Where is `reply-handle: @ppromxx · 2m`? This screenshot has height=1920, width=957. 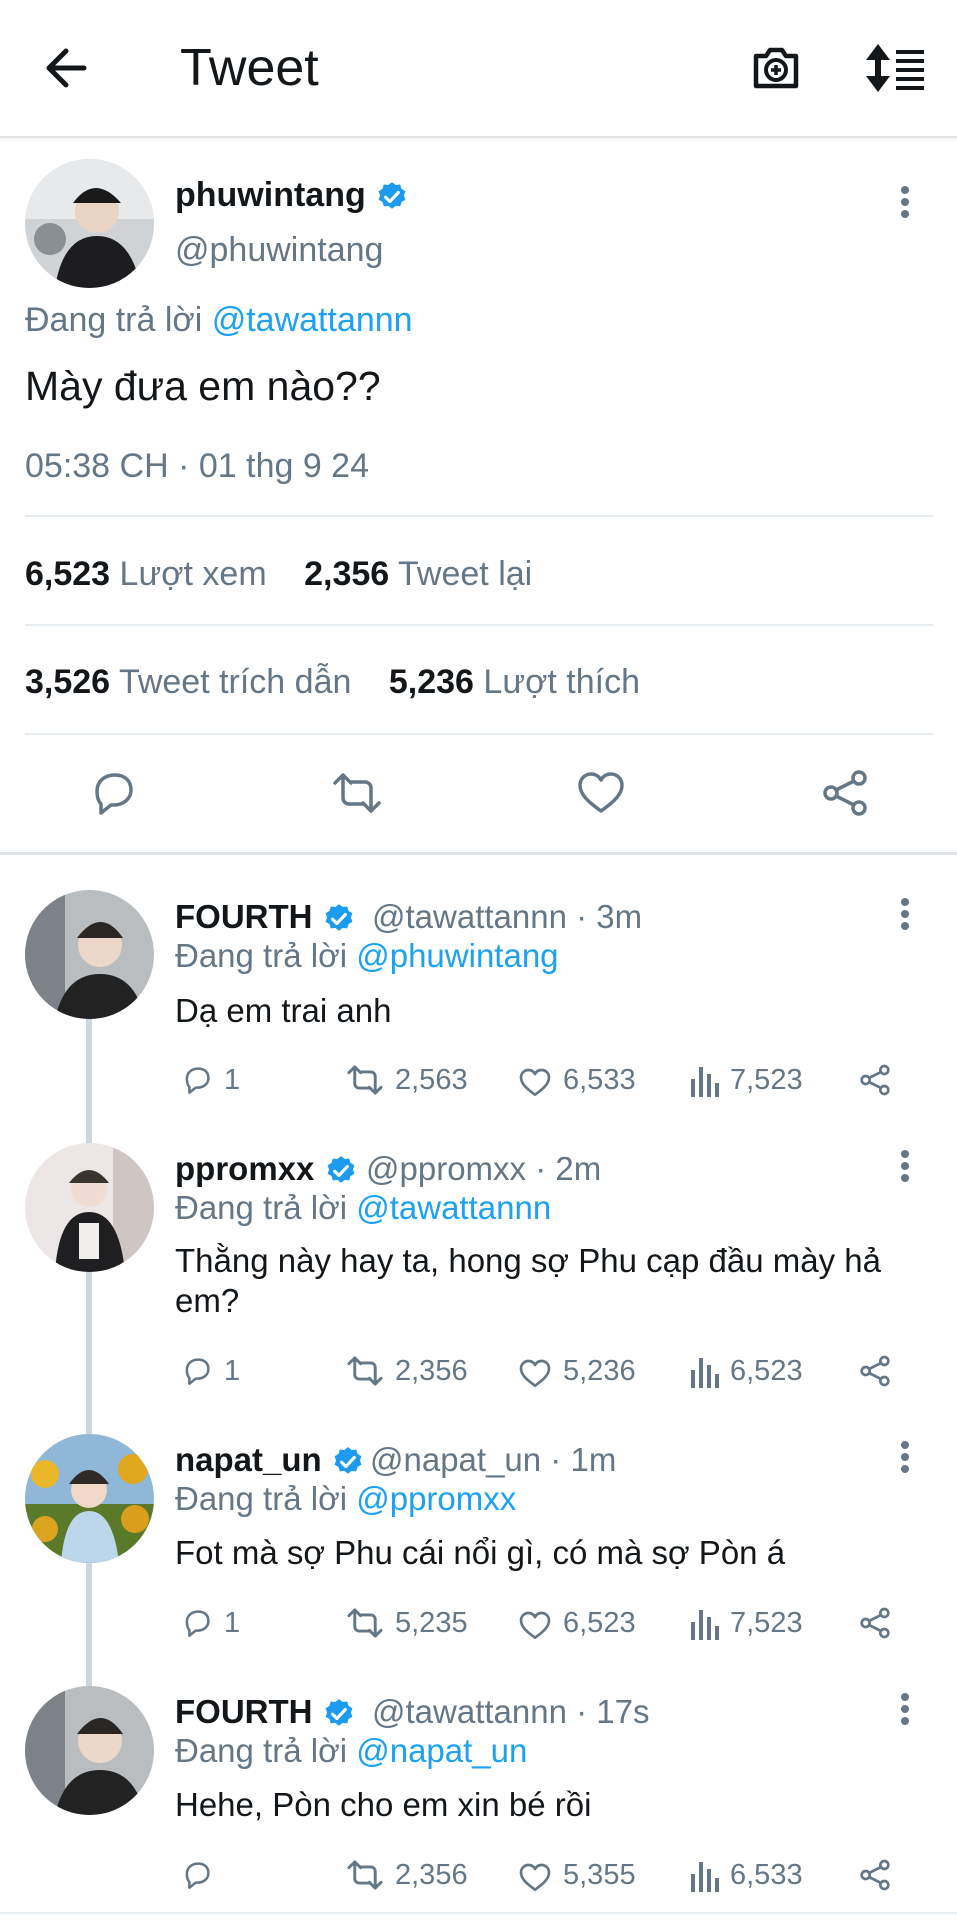
reply-handle: @ppromxx · 2m is located at coordinates (483, 1169).